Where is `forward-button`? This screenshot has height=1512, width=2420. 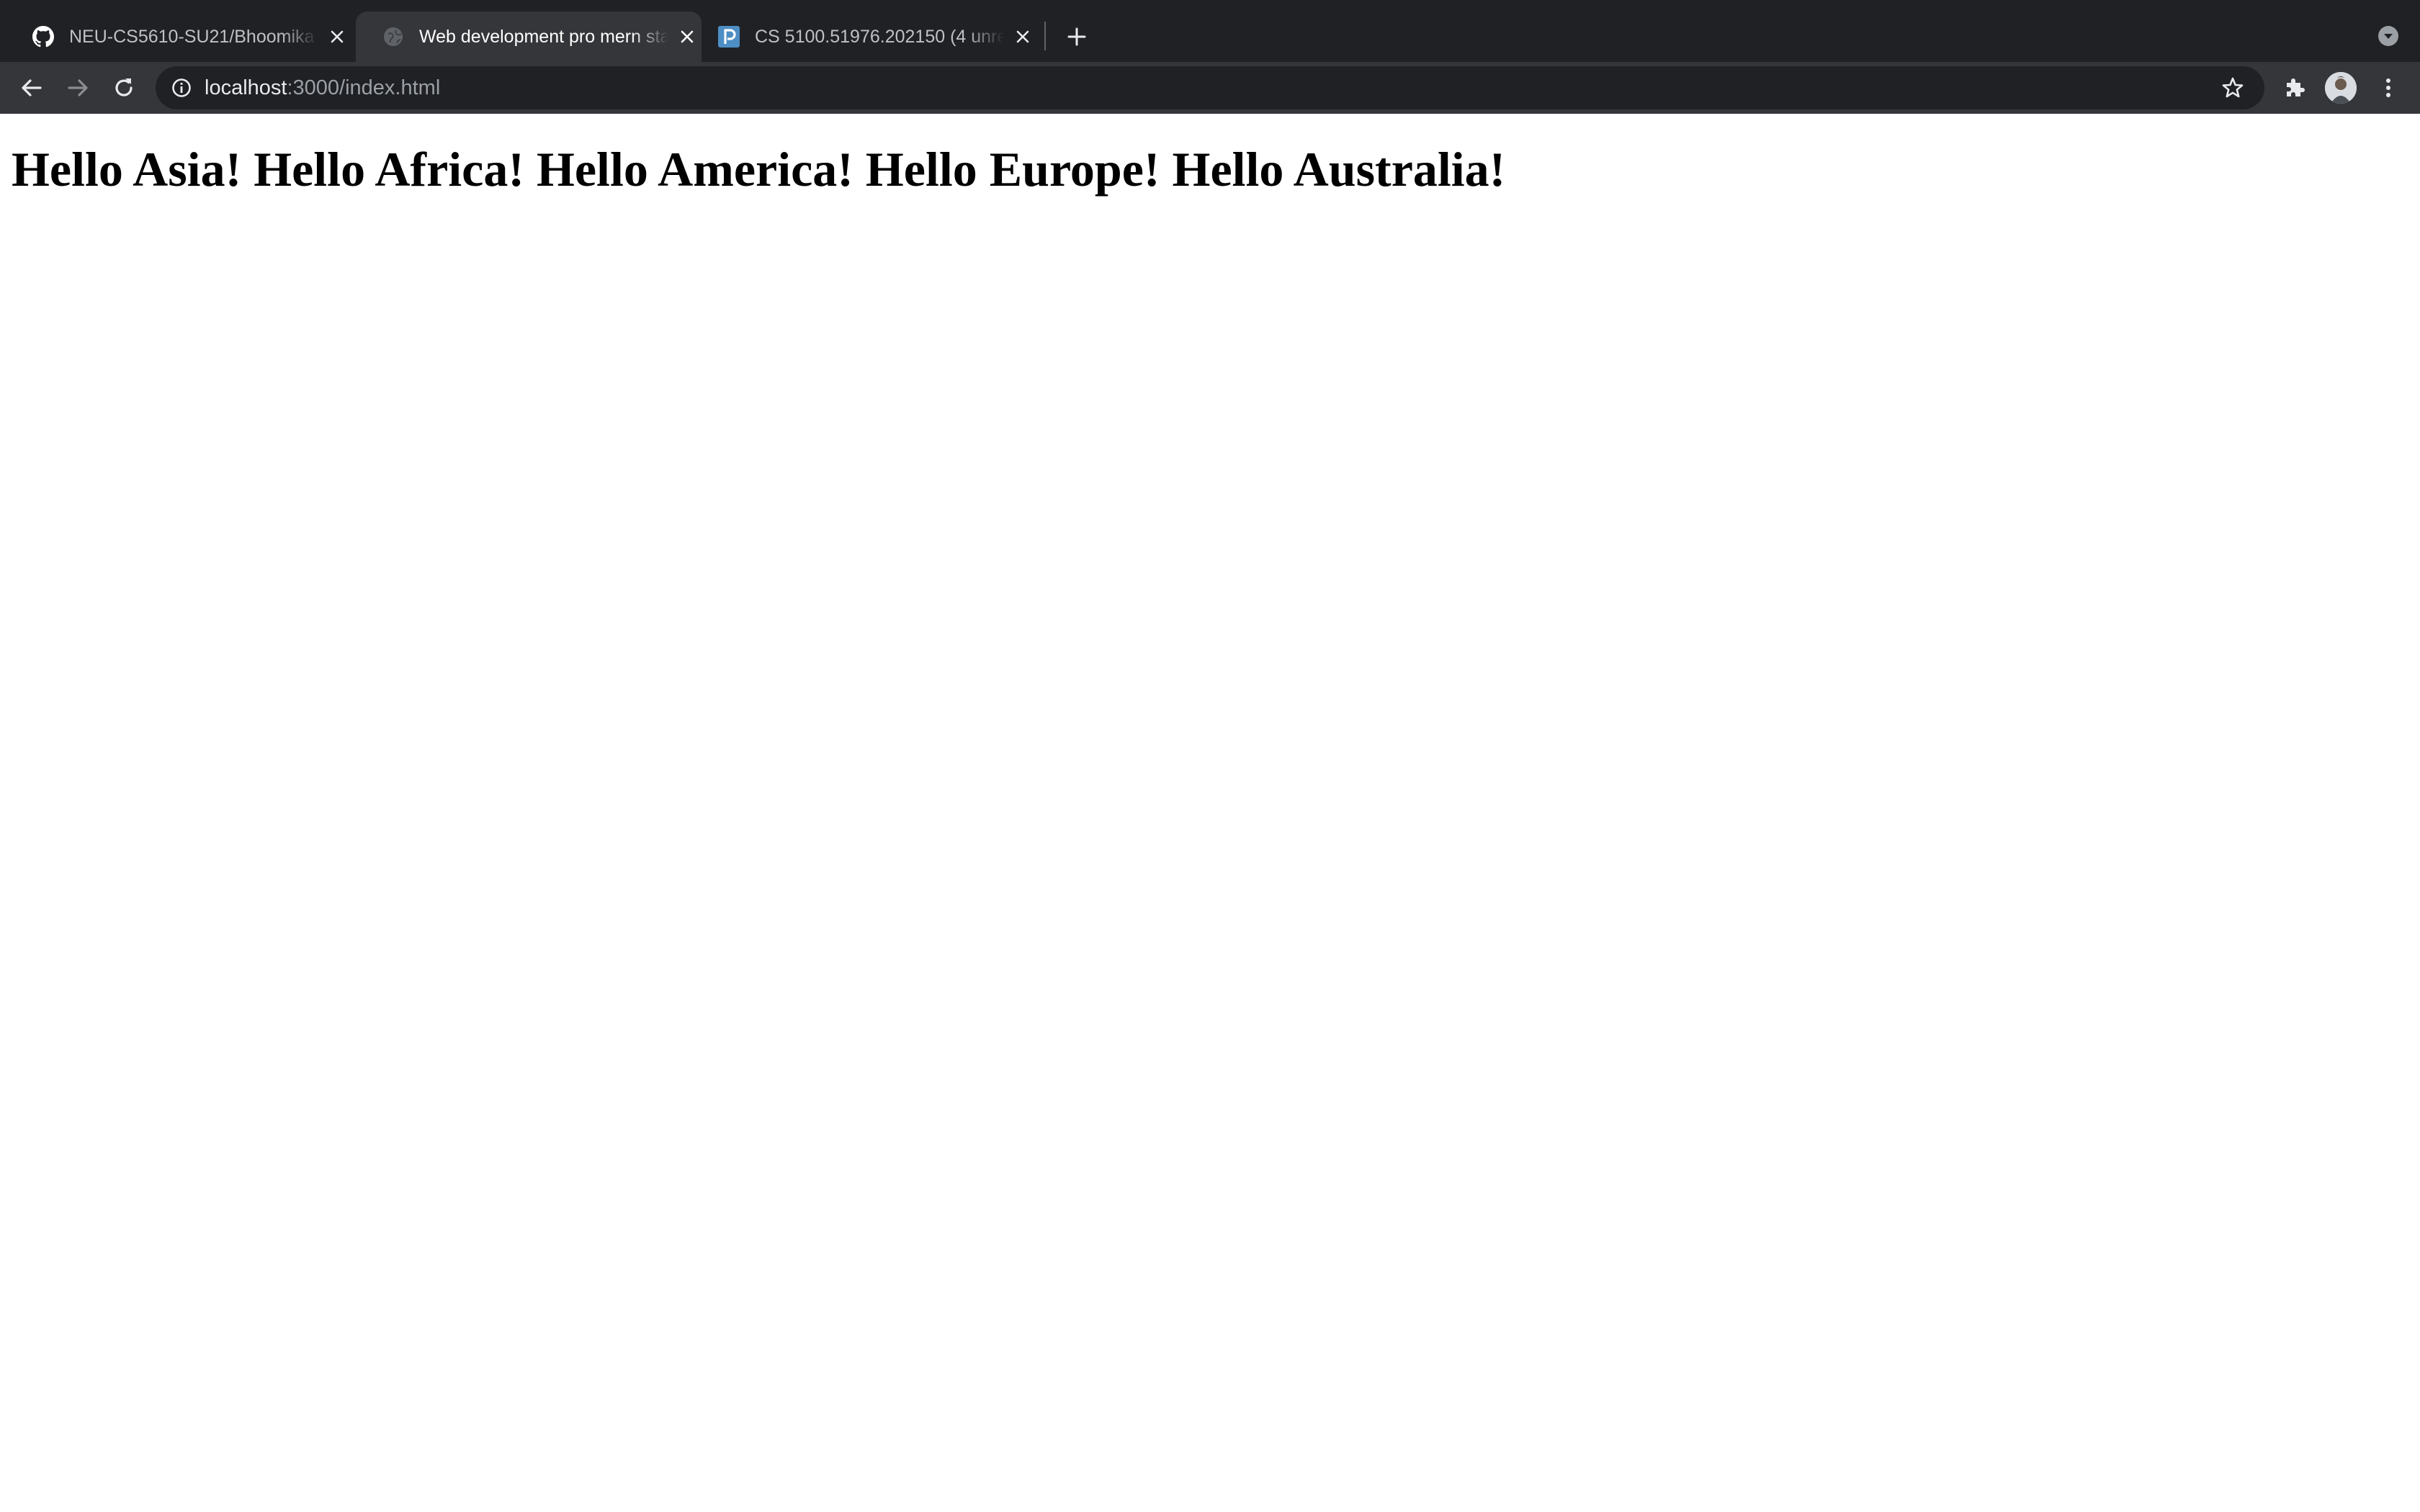
forward-button is located at coordinates (77, 88).